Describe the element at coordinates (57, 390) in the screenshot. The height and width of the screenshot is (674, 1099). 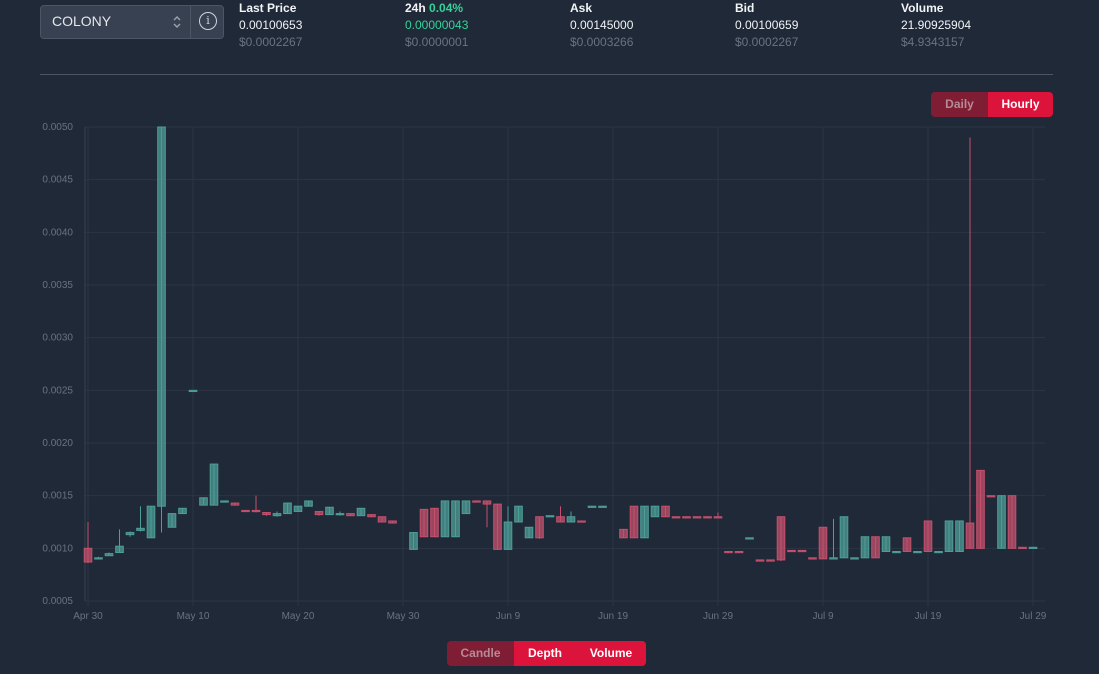
I see `y-tick-label: 0.0025` at that location.